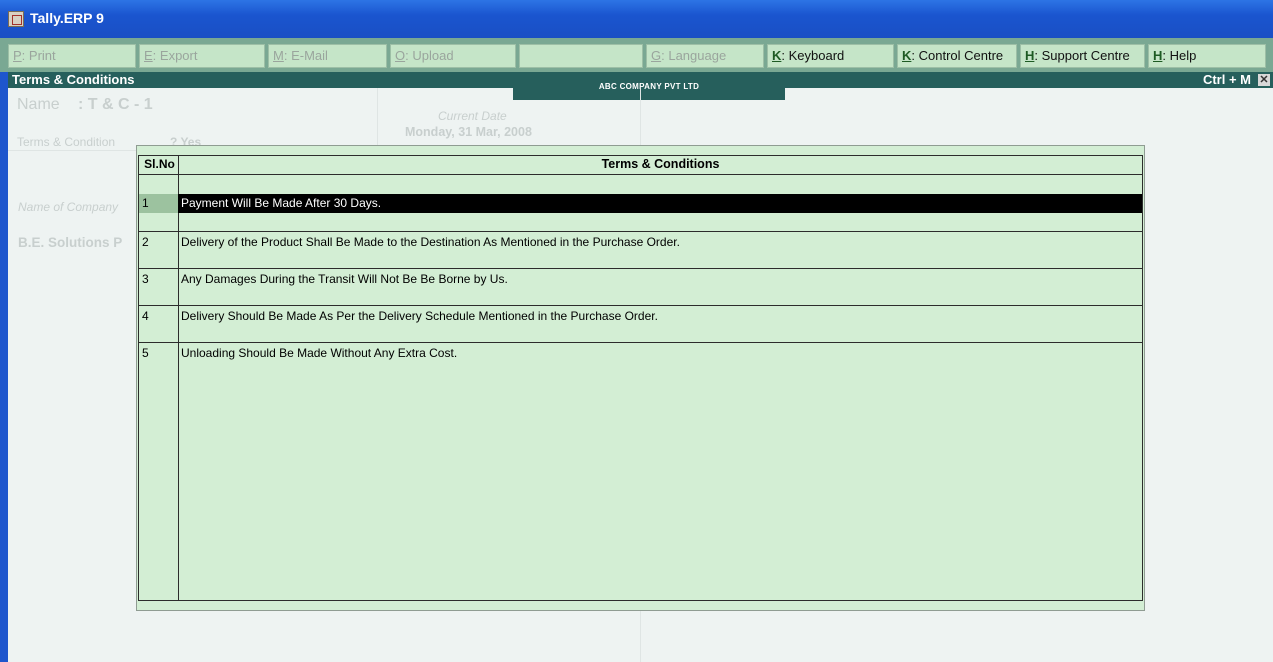 This screenshot has width=1273, height=662. I want to click on divider, so click(377, 119).